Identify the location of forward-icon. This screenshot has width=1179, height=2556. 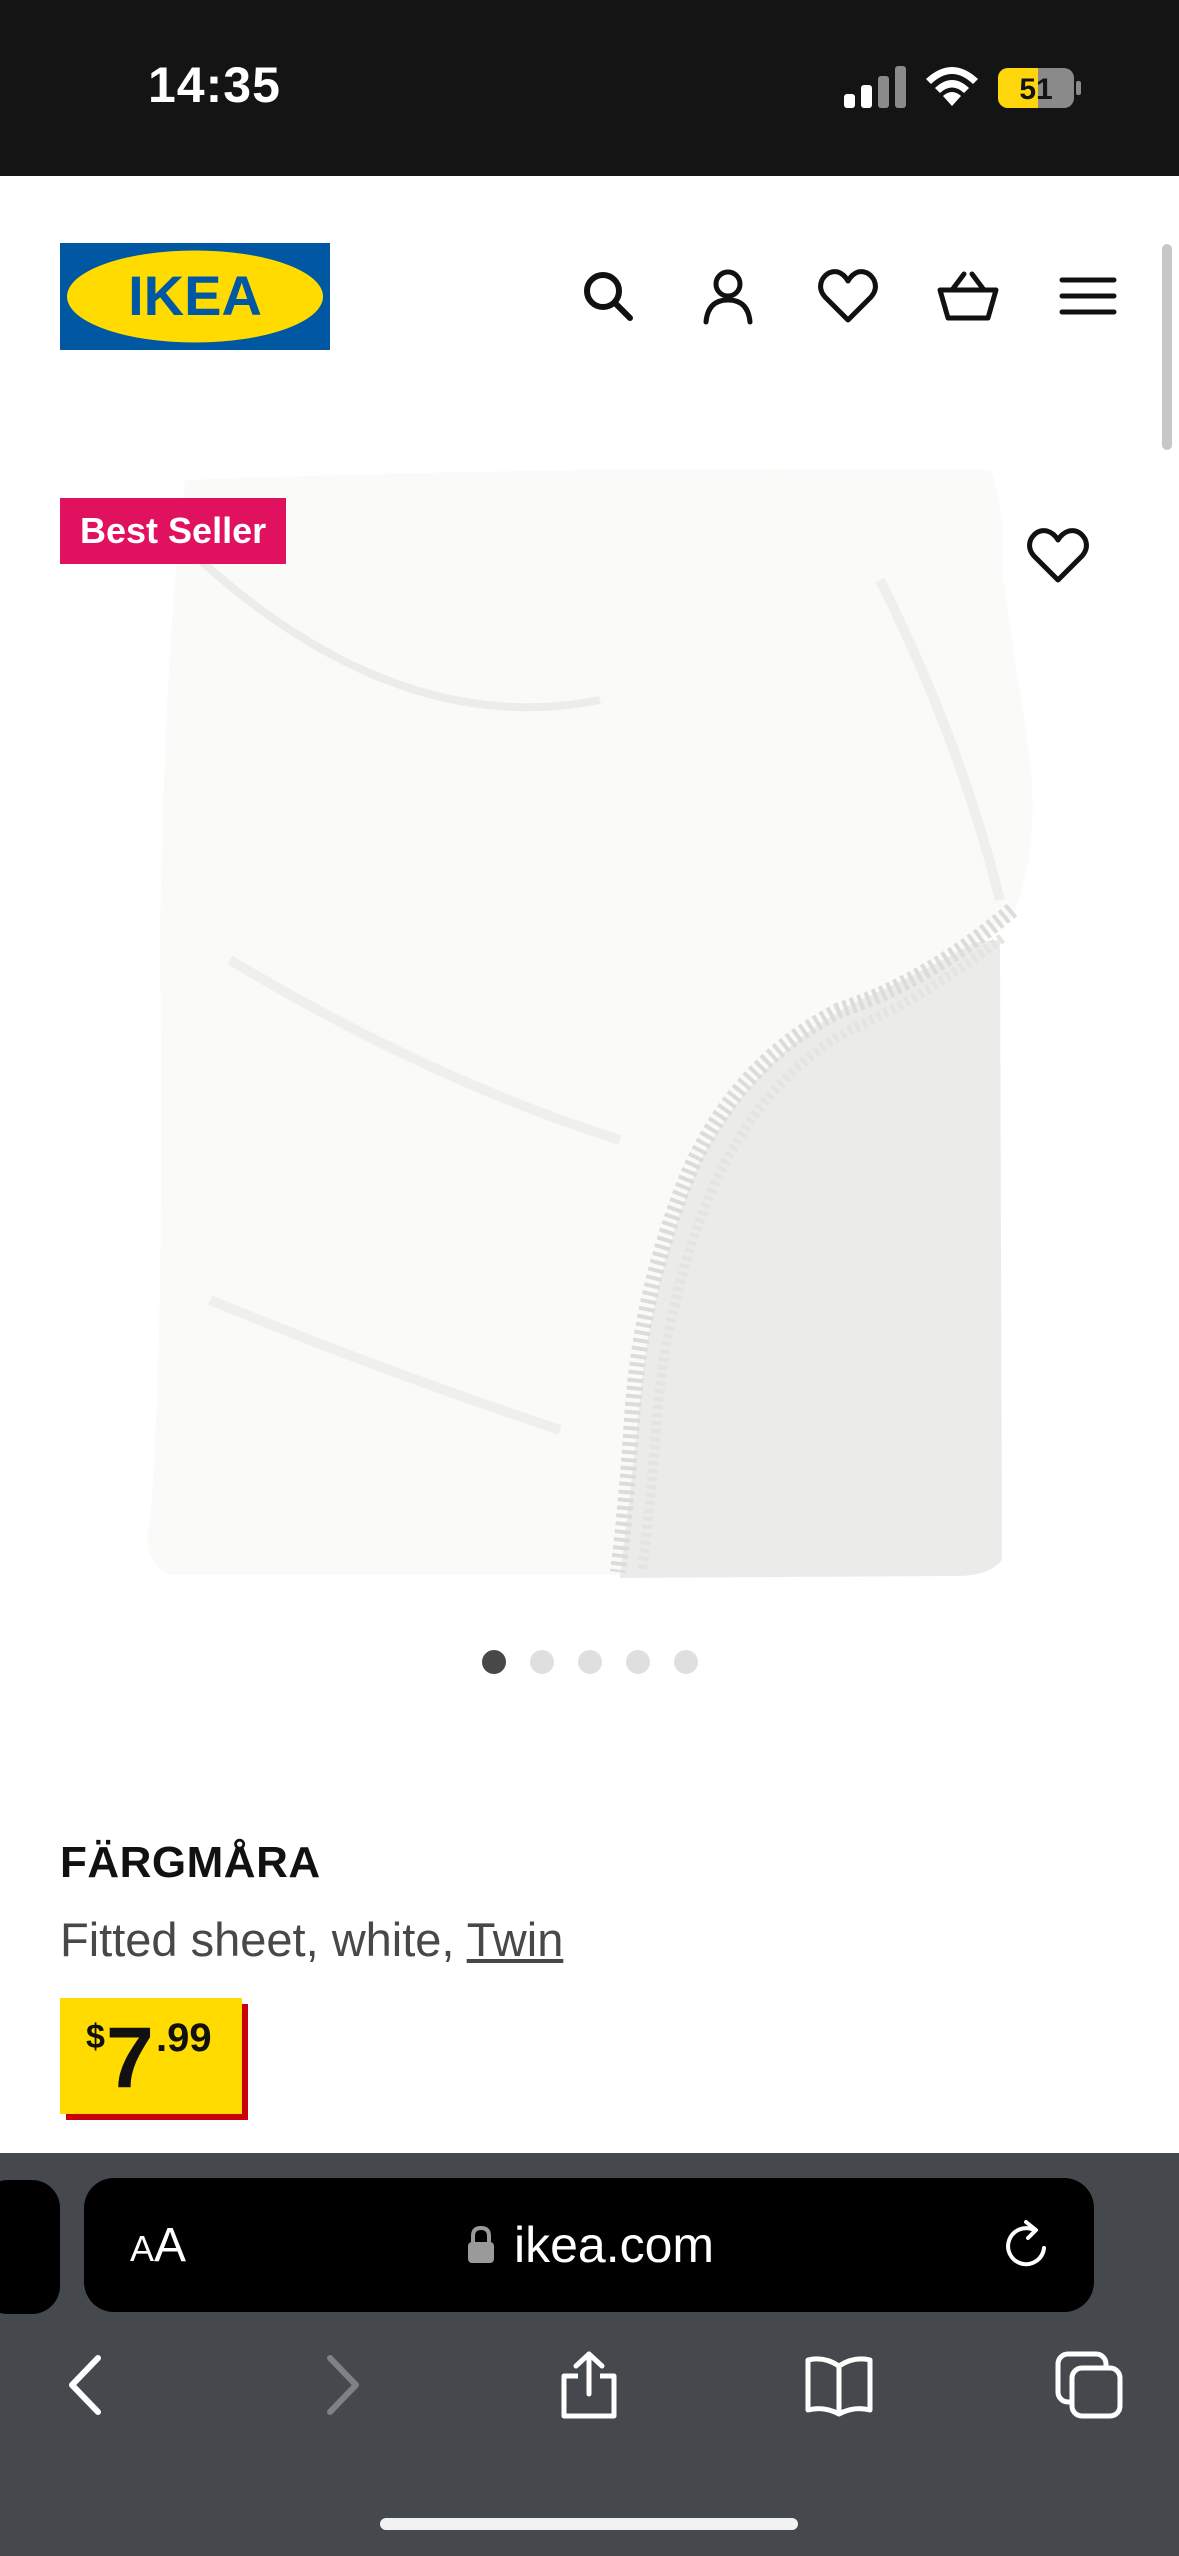
(341, 2385).